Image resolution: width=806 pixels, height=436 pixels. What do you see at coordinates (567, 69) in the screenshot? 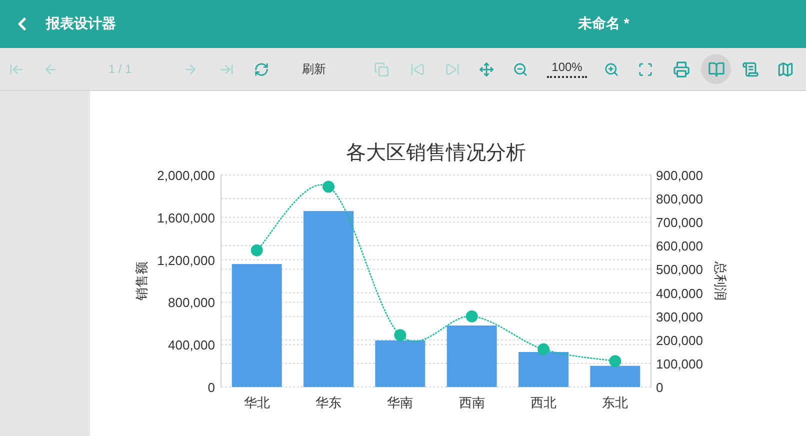
I see `zoom-level-dropdown: 100%` at bounding box center [567, 69].